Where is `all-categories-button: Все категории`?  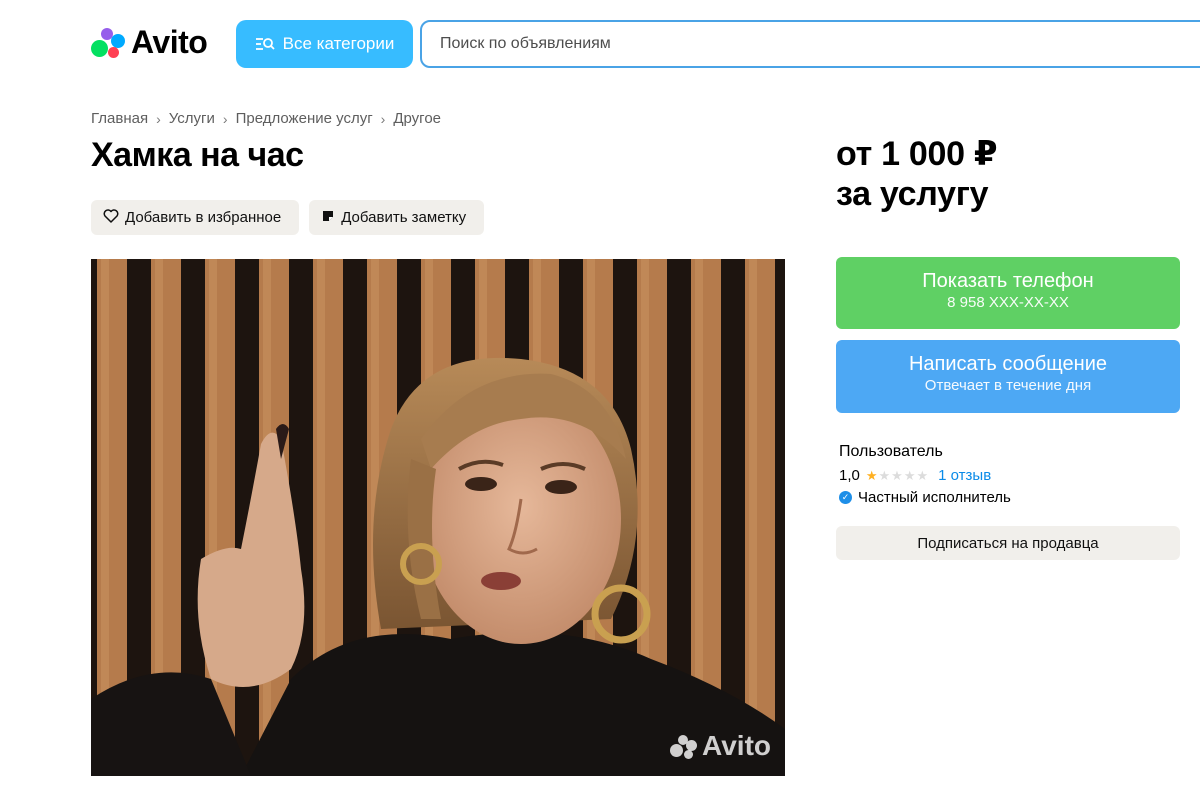 all-categories-button: Все категории is located at coordinates (324, 44).